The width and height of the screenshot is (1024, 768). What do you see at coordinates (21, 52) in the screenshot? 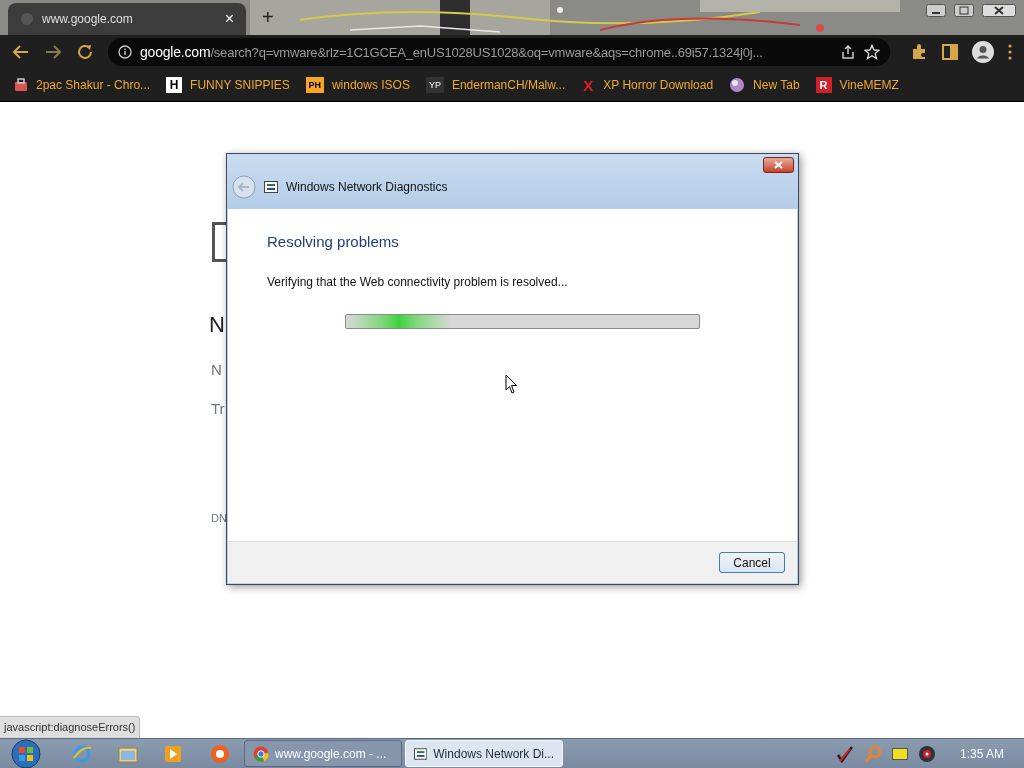
I see `back-arrow-icon` at bounding box center [21, 52].